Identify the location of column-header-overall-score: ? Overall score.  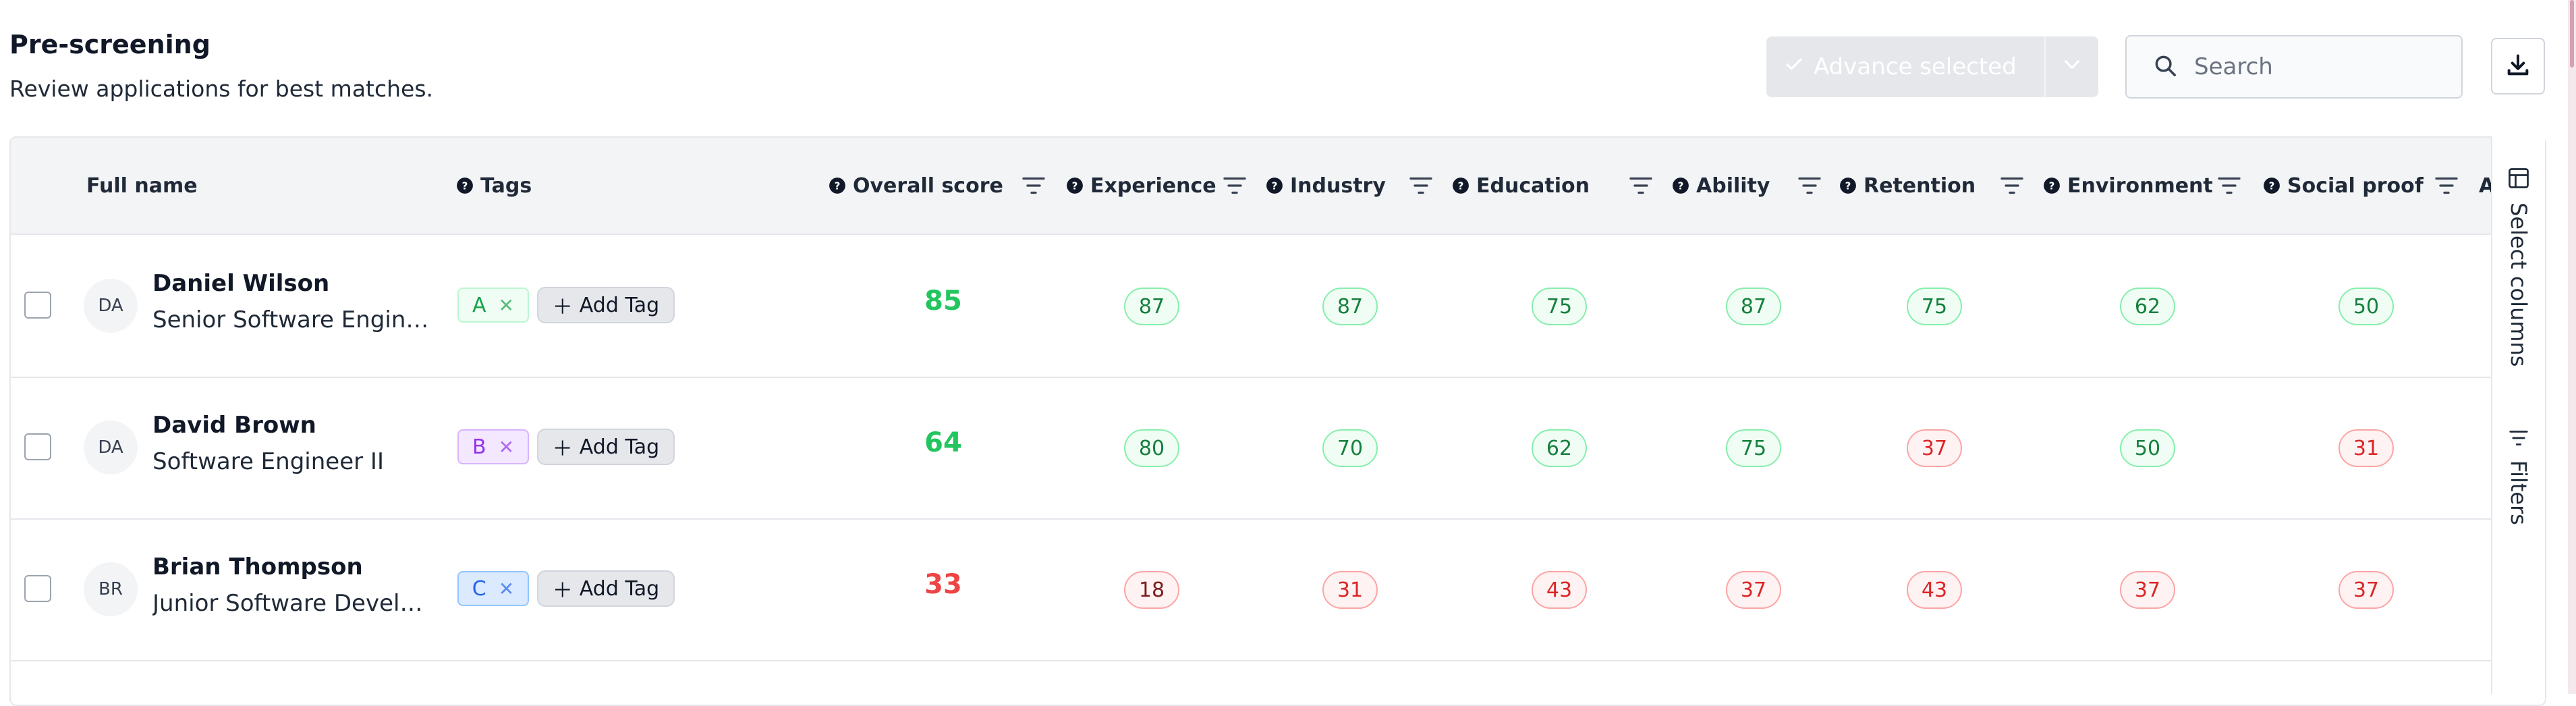
(916, 186).